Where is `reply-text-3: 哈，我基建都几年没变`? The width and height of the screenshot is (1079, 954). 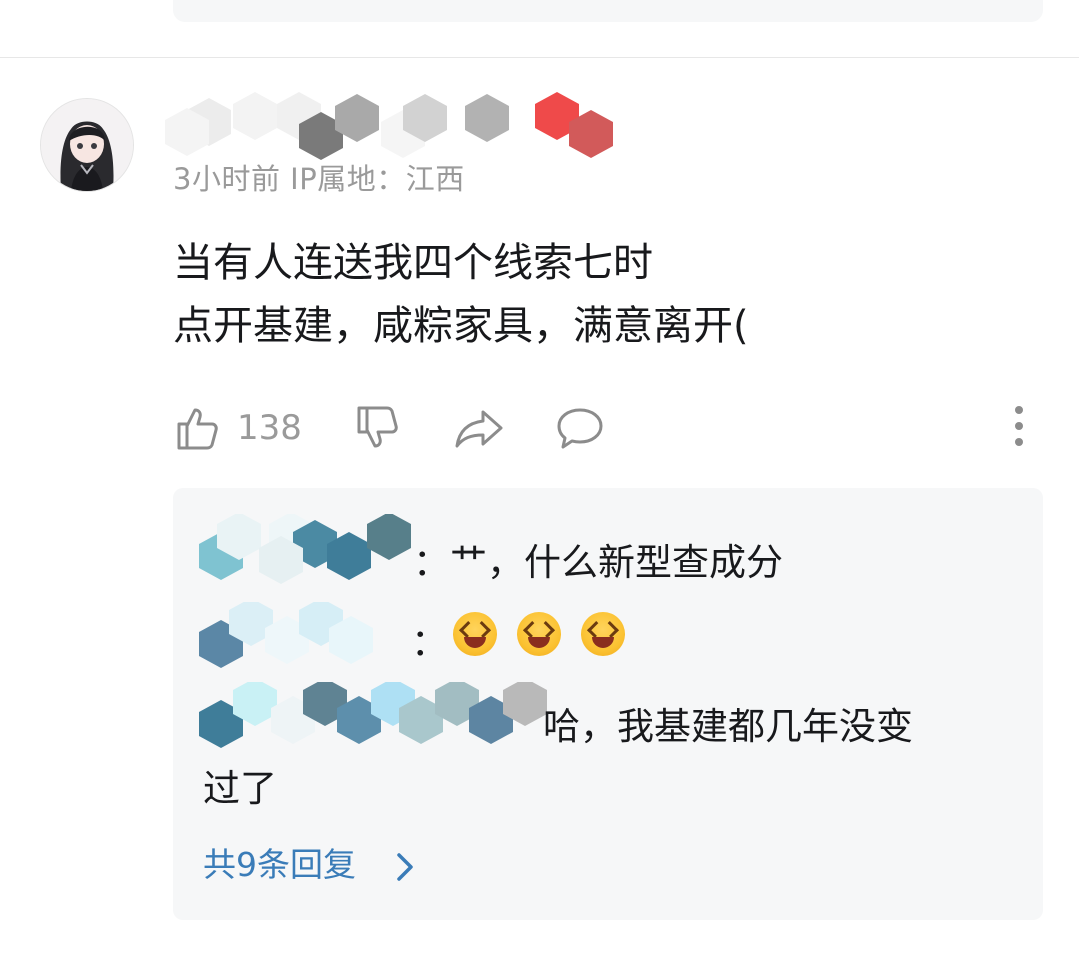
reply-text-3: 哈，我基建都几年没变 is located at coordinates (728, 726).